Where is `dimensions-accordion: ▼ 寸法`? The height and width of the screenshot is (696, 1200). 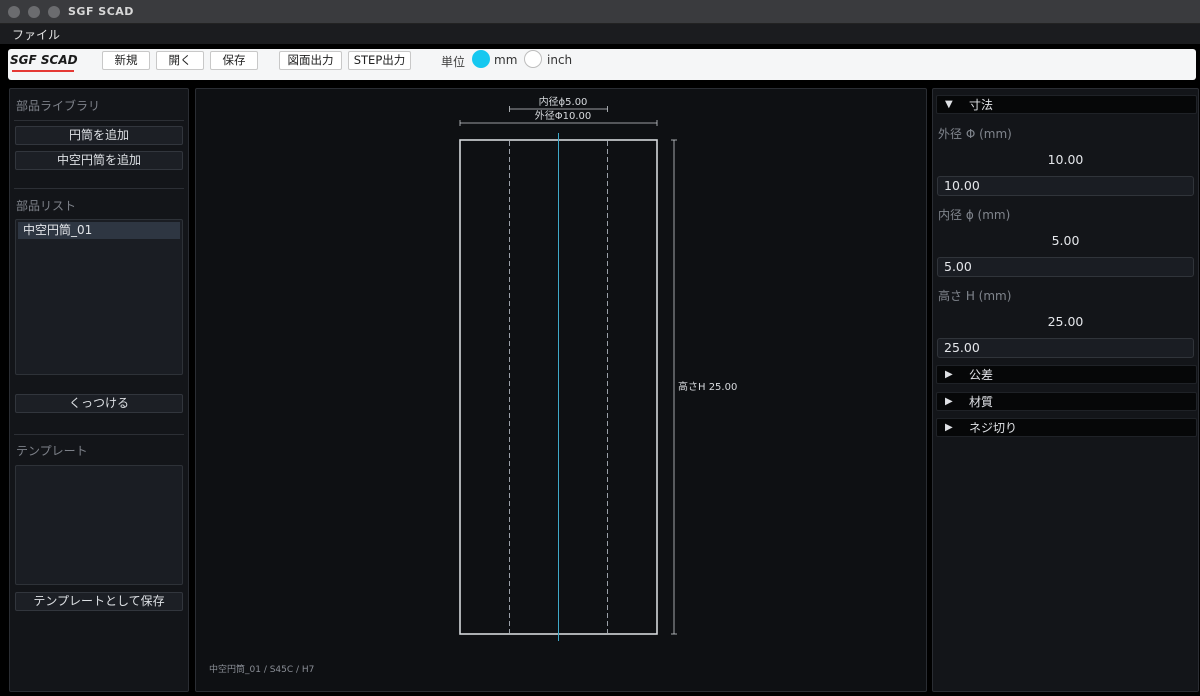 dimensions-accordion: ▼ 寸法 is located at coordinates (1066, 104).